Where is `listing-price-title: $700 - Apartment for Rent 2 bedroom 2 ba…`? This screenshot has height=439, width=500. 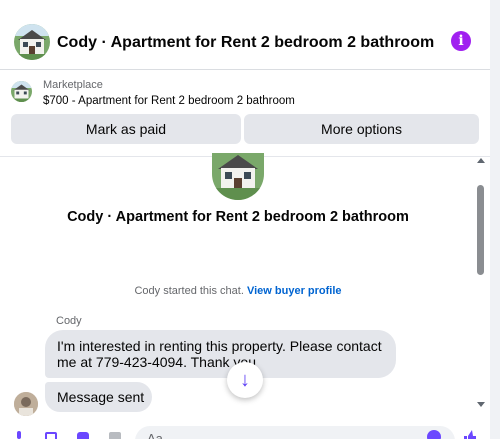 listing-price-title: $700 - Apartment for Rent 2 bedroom 2 ba… is located at coordinates (169, 101).